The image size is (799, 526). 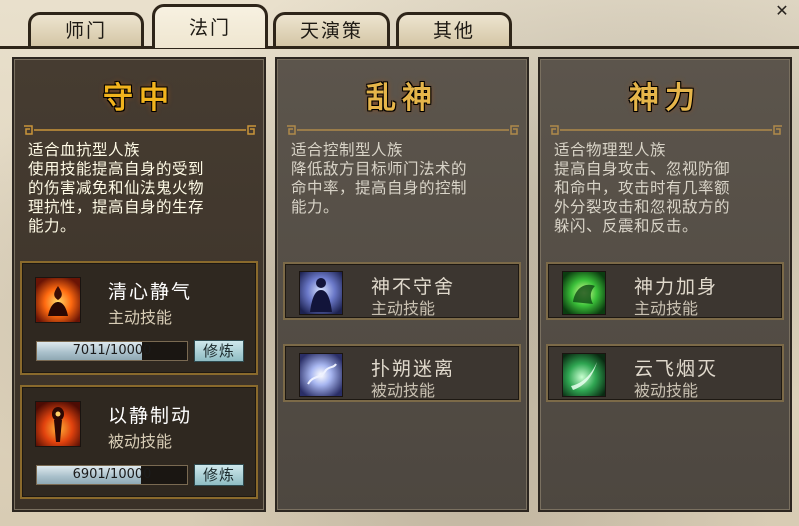 I want to click on meditation-flame-icon, so click(x=58, y=300).